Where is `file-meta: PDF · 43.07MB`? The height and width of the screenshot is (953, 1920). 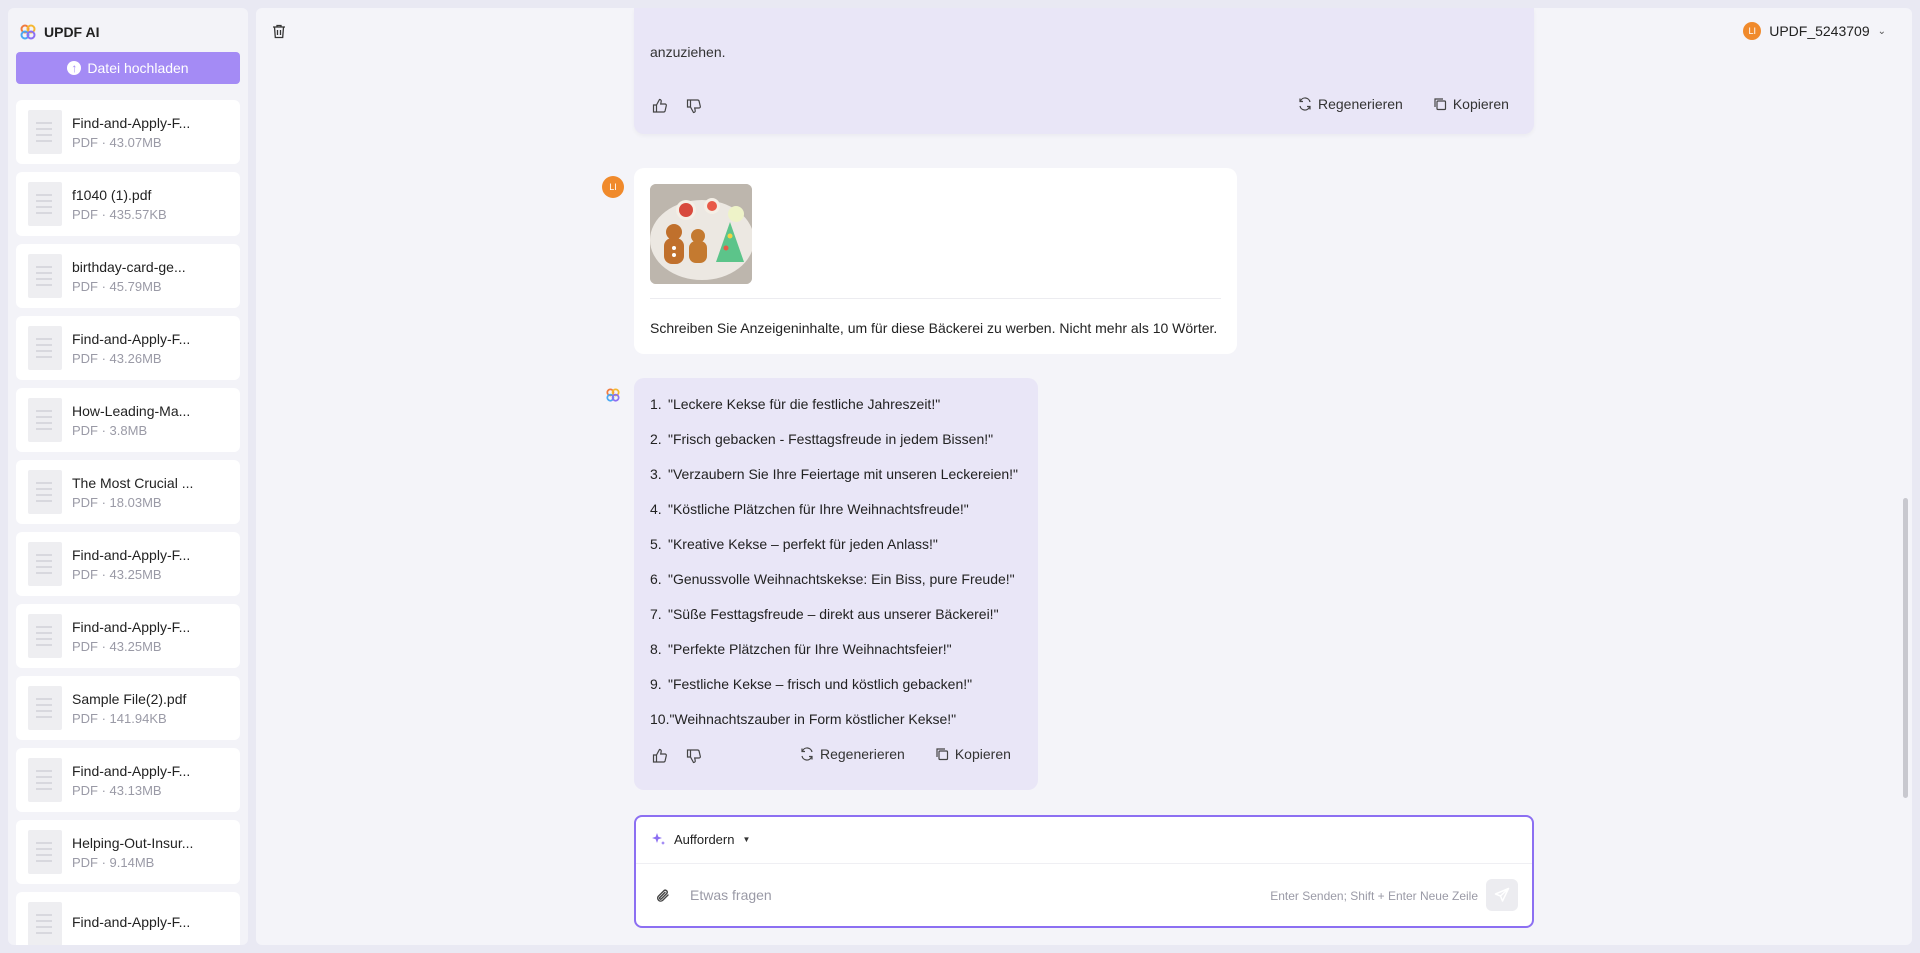 file-meta: PDF · 43.07MB is located at coordinates (117, 142).